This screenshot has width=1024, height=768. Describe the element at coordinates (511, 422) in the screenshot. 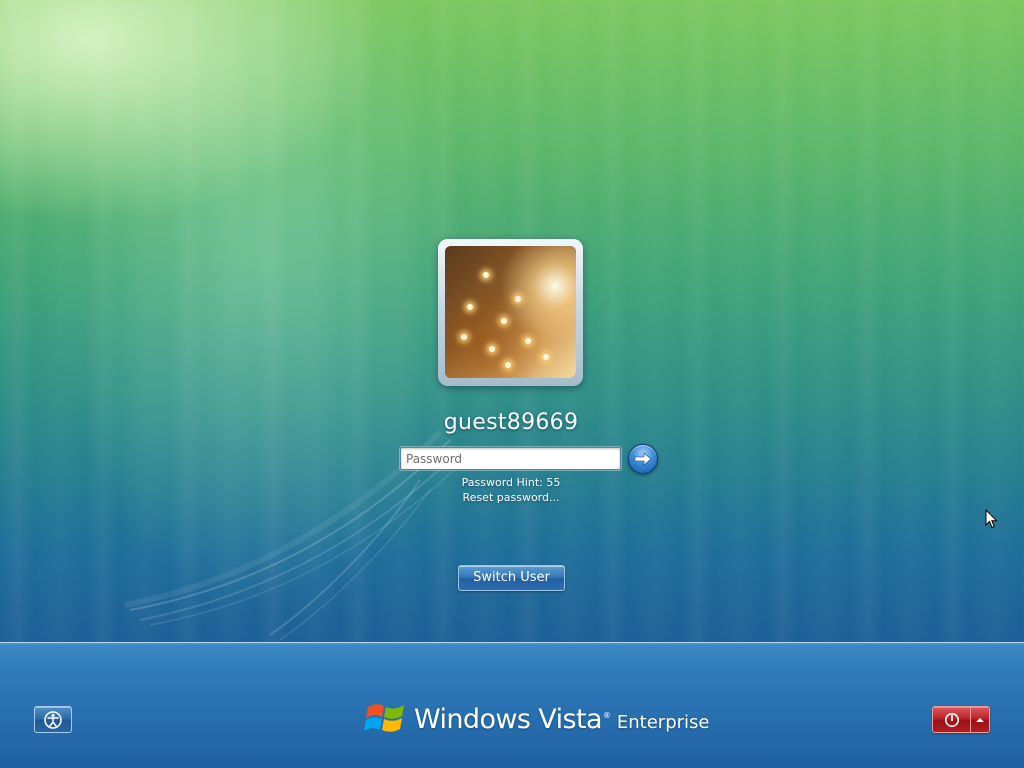

I see `username-label: guest89669` at that location.